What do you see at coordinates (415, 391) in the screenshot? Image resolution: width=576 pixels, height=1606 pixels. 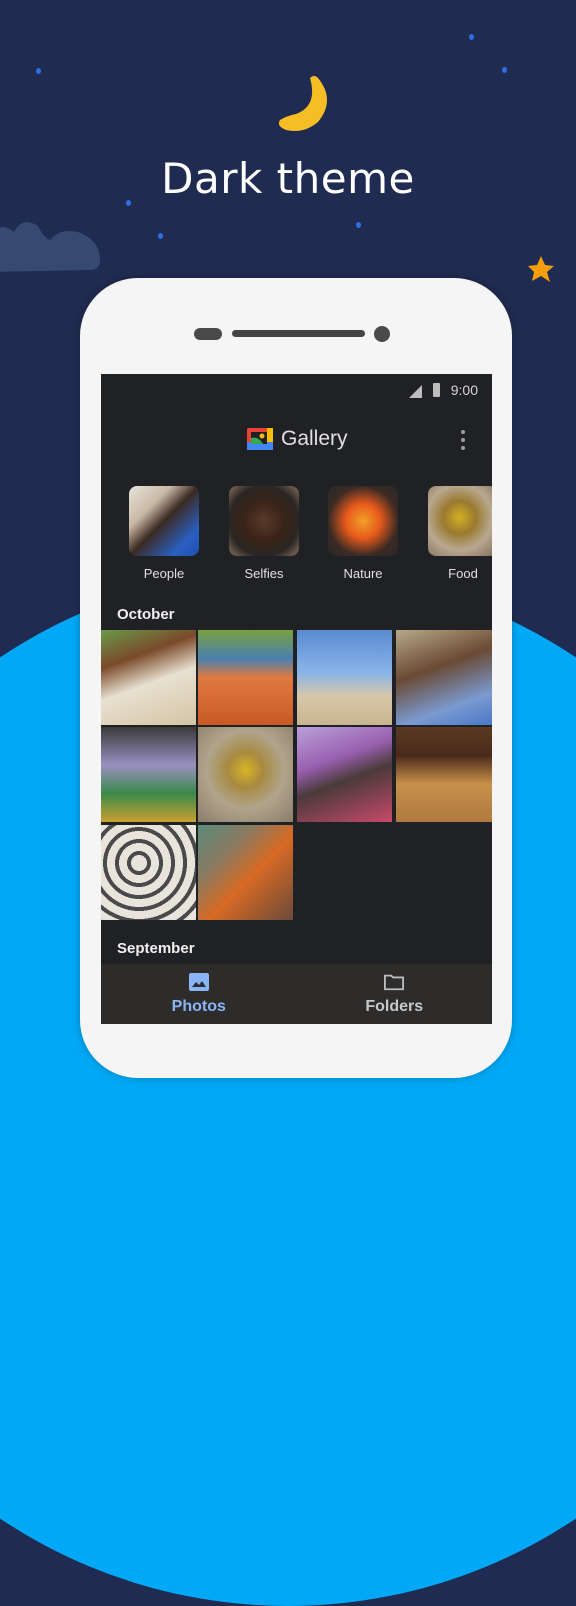 I see `cell-signal-icon` at bounding box center [415, 391].